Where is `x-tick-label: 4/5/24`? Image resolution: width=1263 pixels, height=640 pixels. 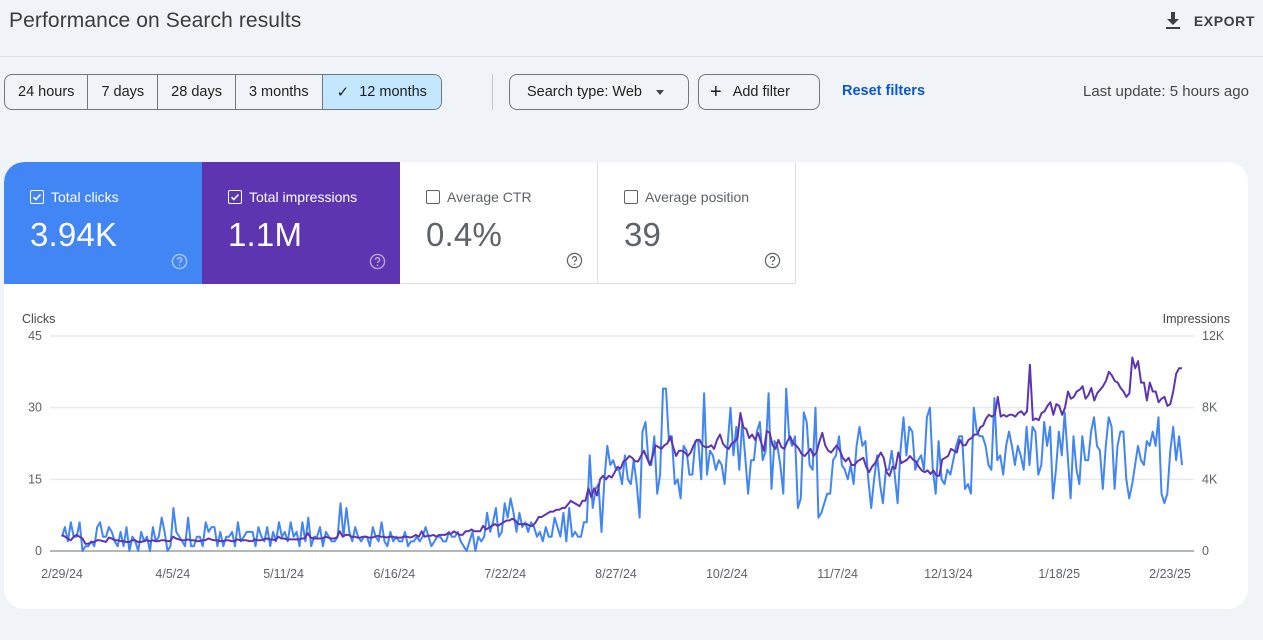
x-tick-label: 4/5/24 is located at coordinates (172, 574).